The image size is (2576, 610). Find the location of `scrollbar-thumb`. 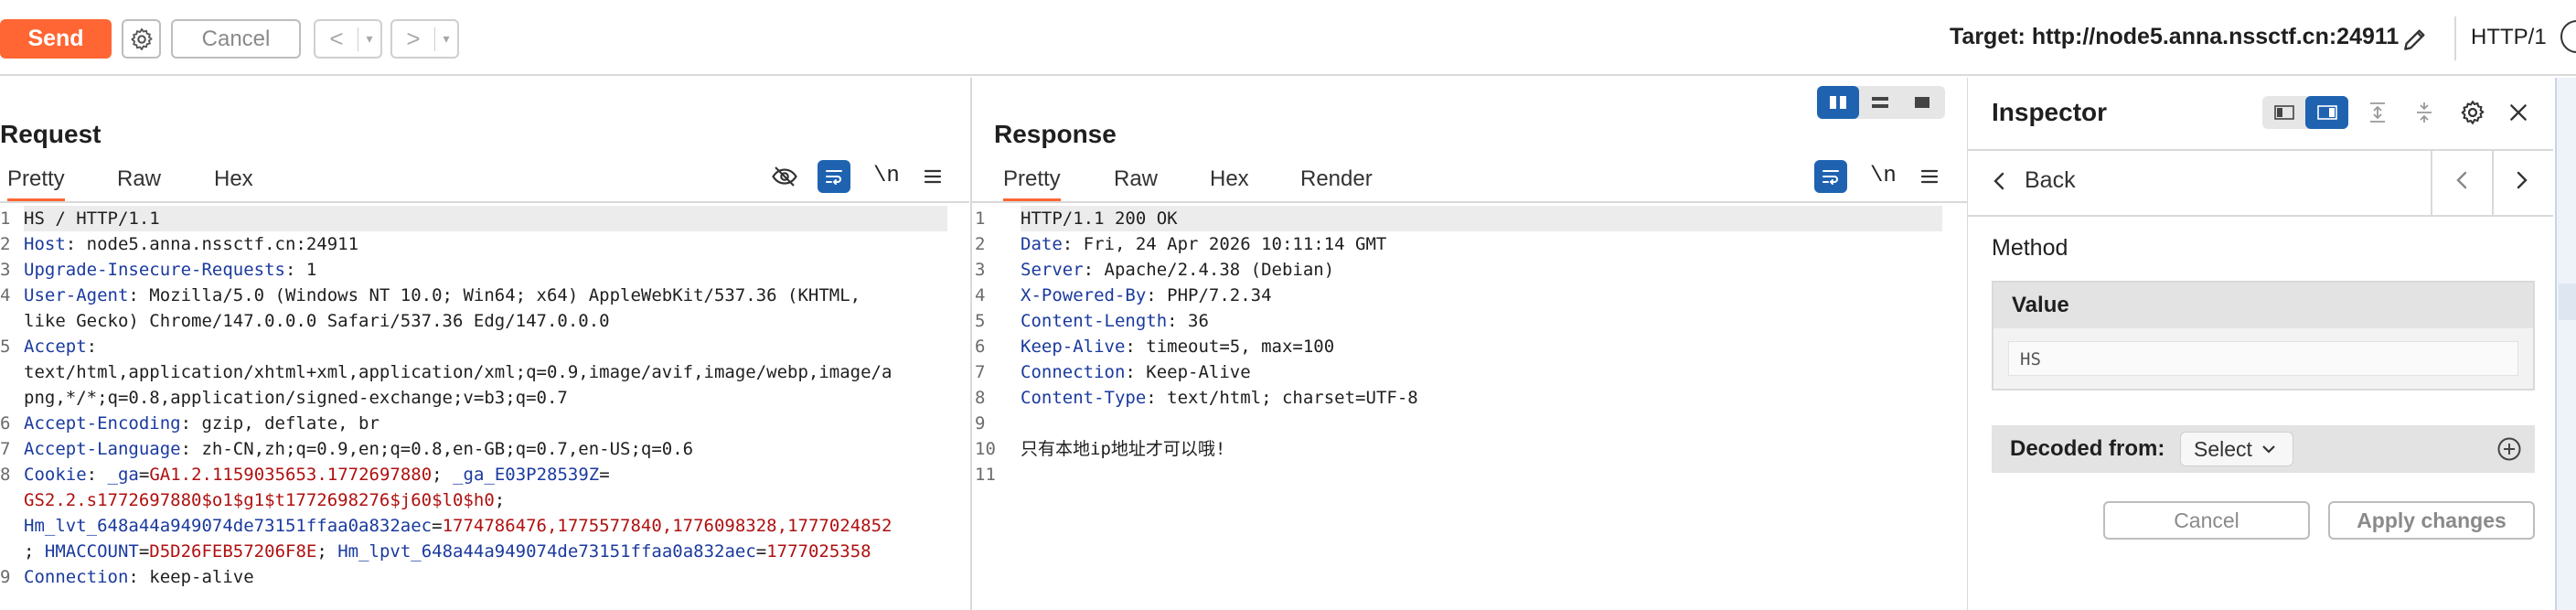

scrollbar-thumb is located at coordinates (2567, 302).